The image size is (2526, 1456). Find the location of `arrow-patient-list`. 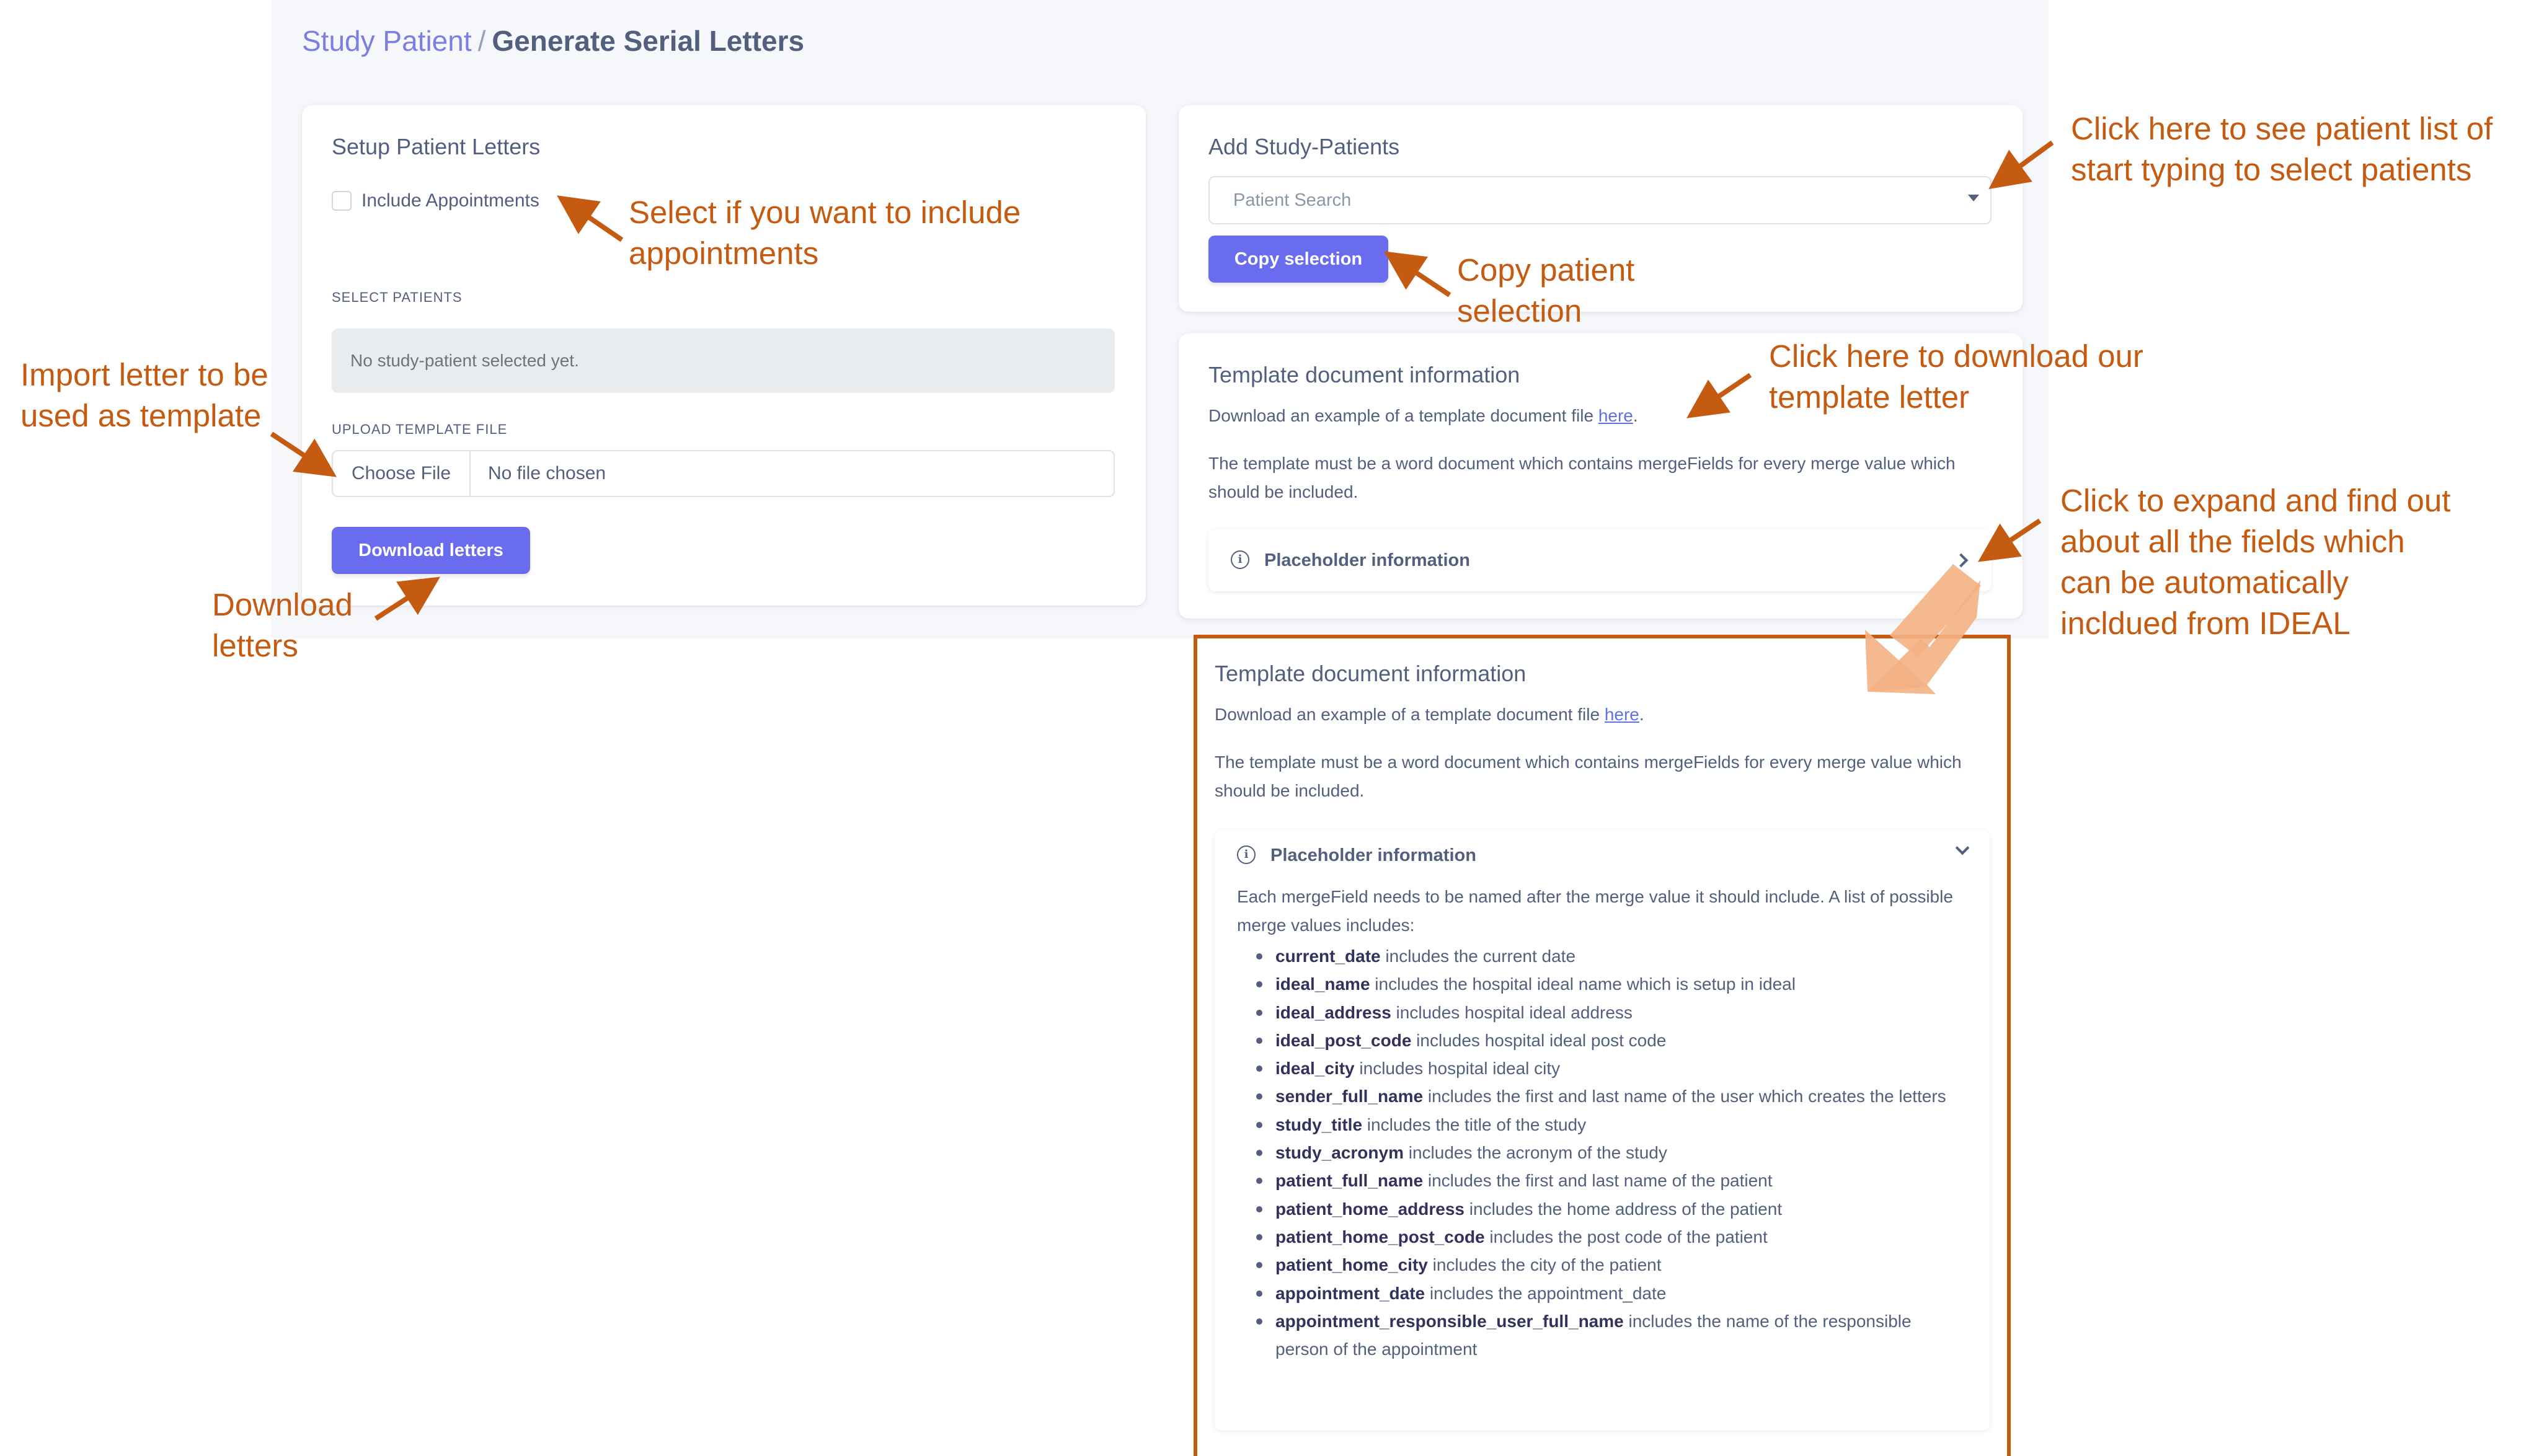

arrow-patient-list is located at coordinates (2021, 165).